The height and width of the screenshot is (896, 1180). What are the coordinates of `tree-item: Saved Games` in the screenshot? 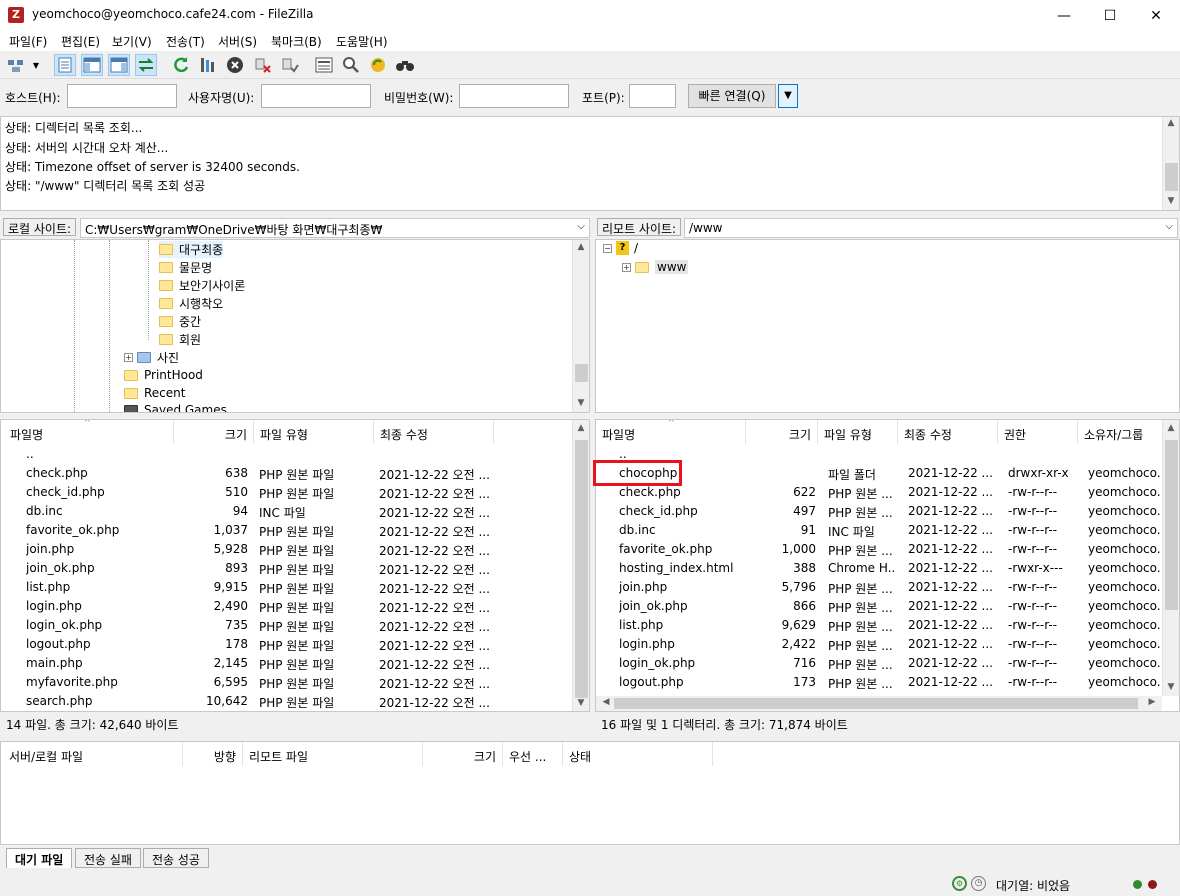 It's located at (175, 407).